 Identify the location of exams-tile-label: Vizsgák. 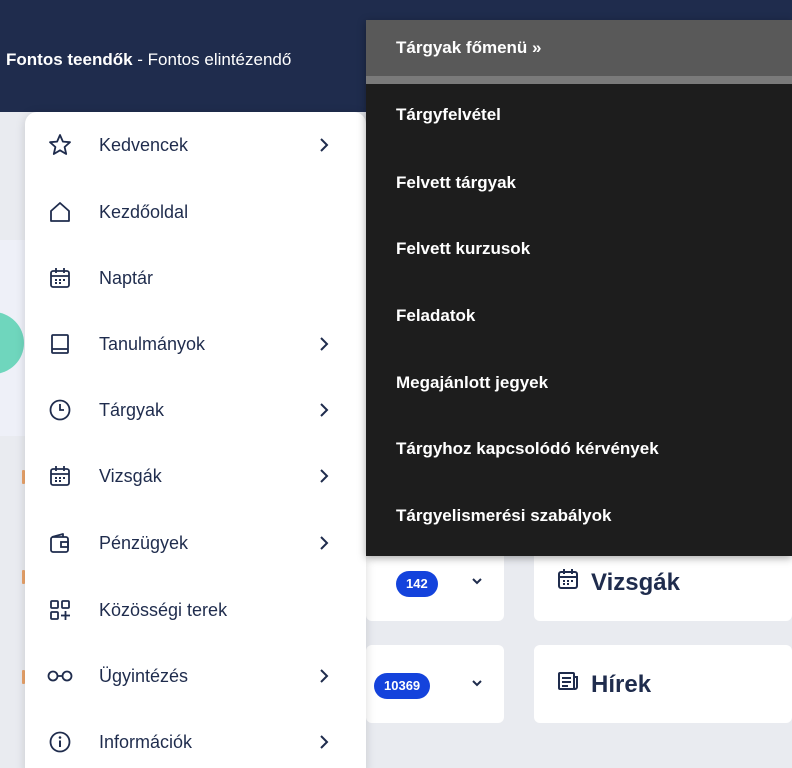
(635, 582).